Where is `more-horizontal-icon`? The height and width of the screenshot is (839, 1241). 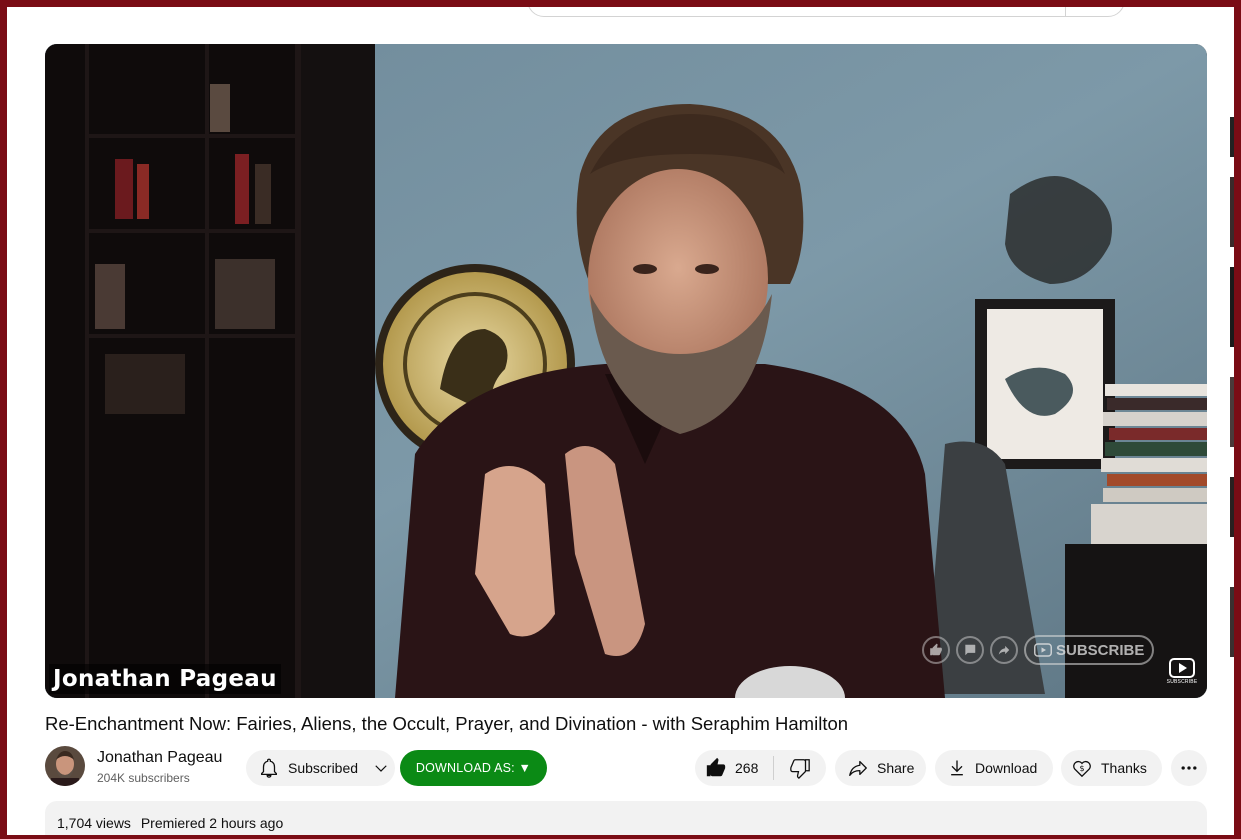
more-horizontal-icon is located at coordinates (1189, 768).